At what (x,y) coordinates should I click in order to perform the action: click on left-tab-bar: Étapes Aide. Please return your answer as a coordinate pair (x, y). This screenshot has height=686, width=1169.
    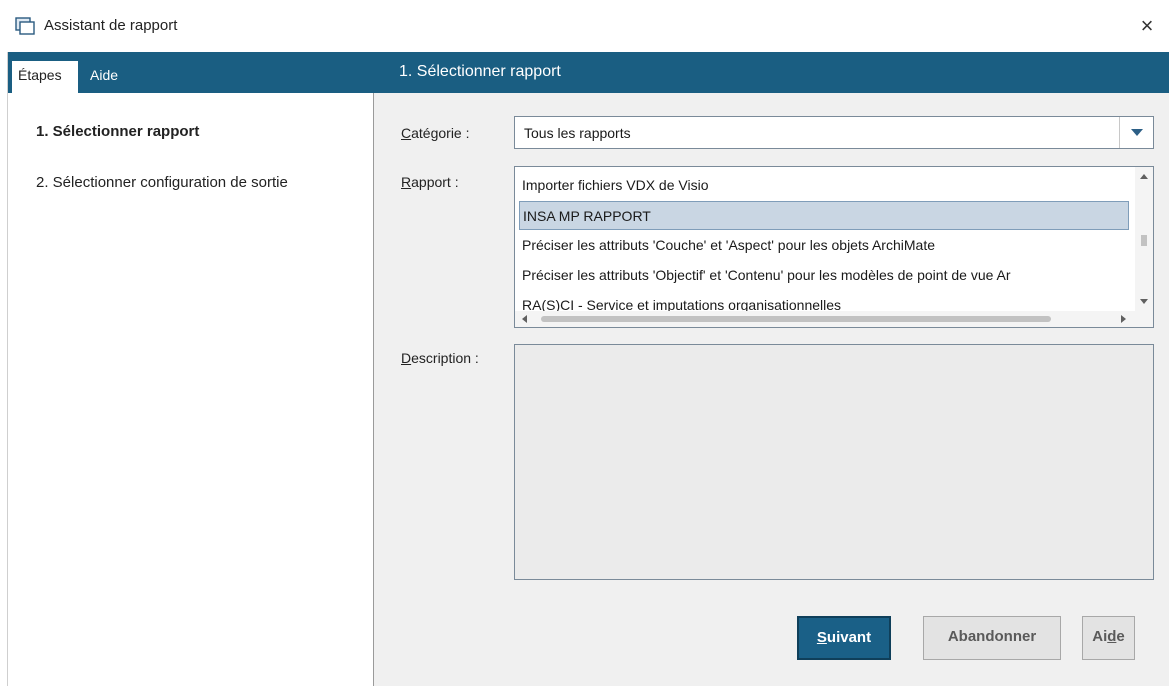
    Looking at the image, I should click on (191, 72).